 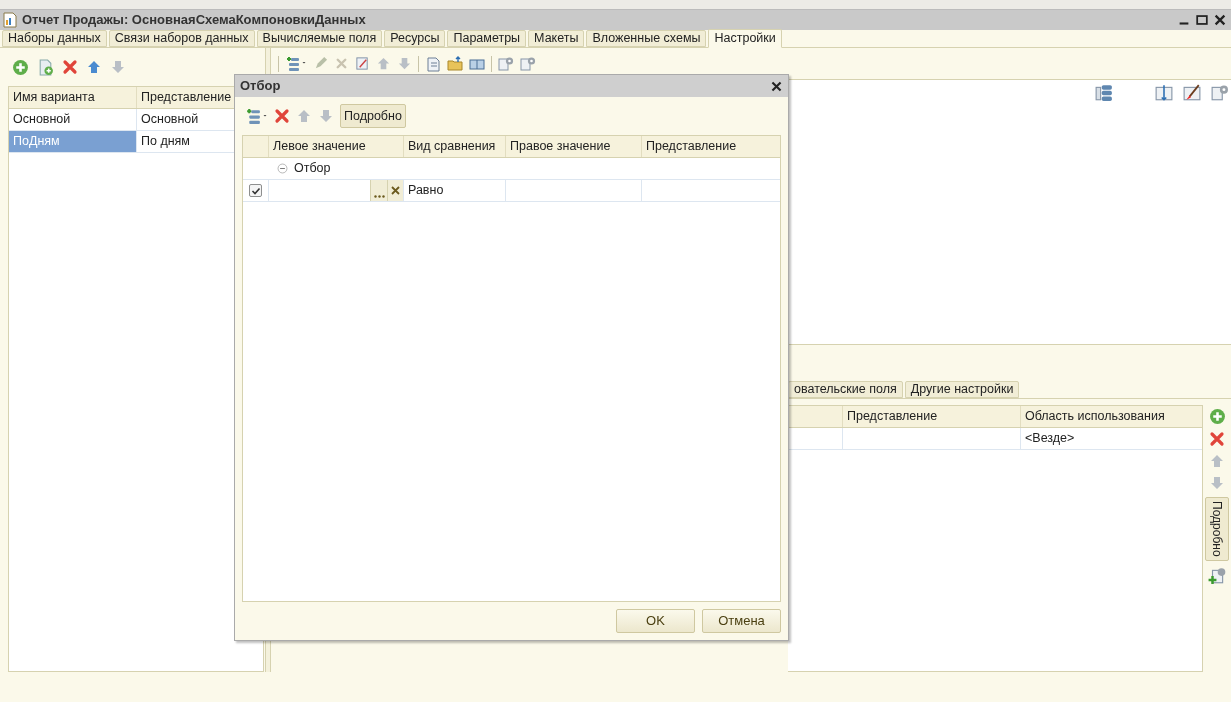 What do you see at coordinates (255, 190) in the screenshot?
I see `checkbox` at bounding box center [255, 190].